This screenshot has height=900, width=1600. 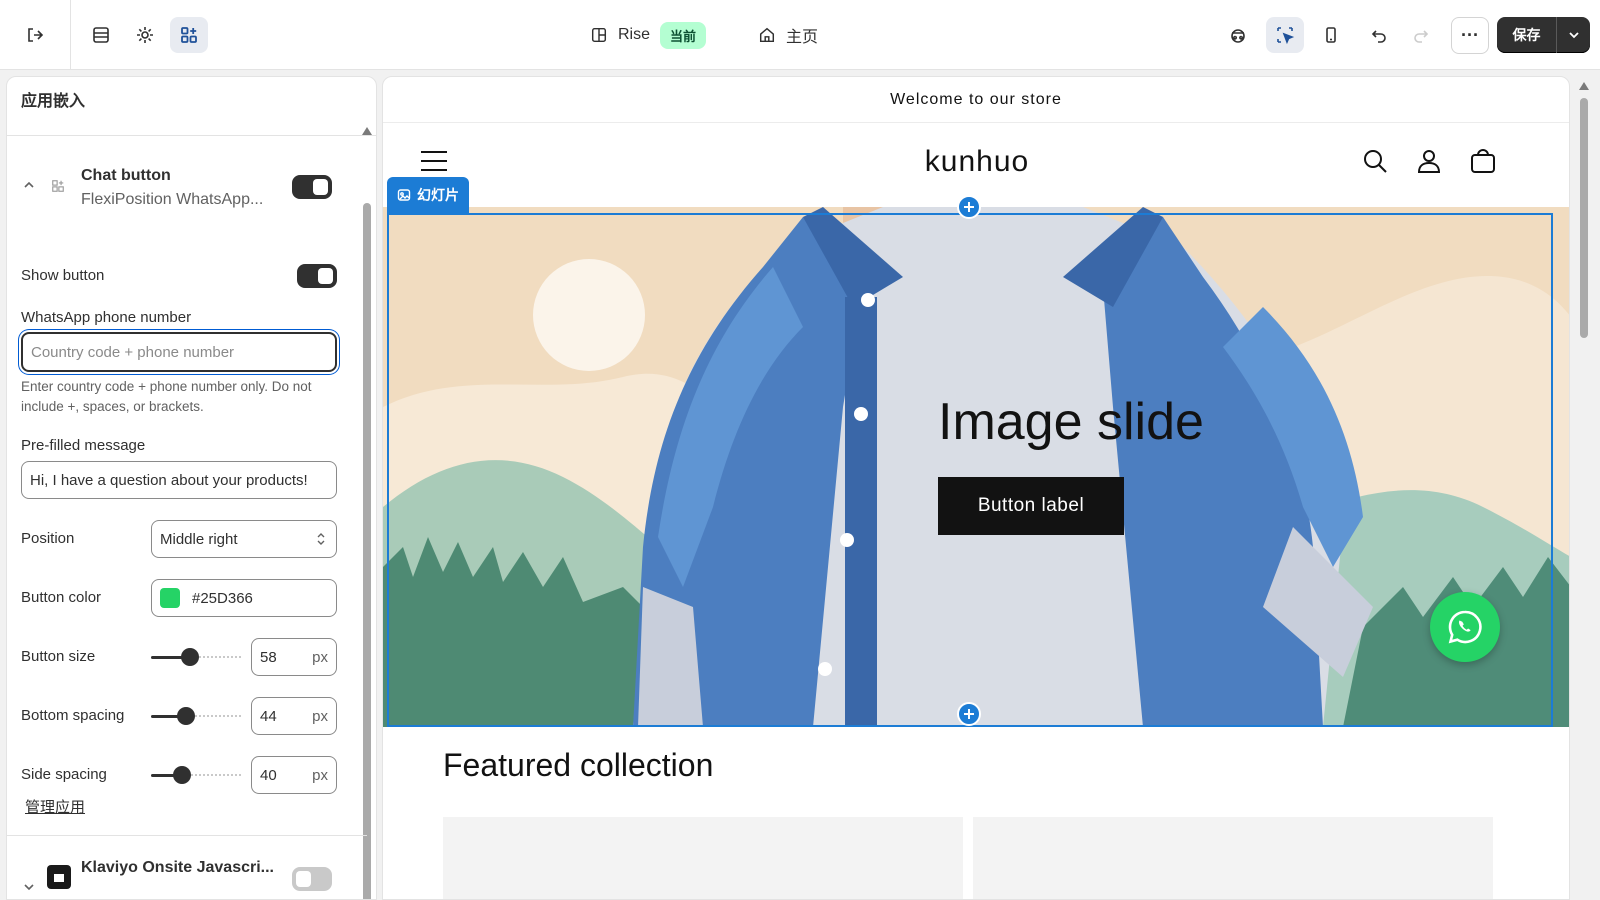 What do you see at coordinates (1584, 488) in the screenshot?
I see `preview-scrollbar` at bounding box center [1584, 488].